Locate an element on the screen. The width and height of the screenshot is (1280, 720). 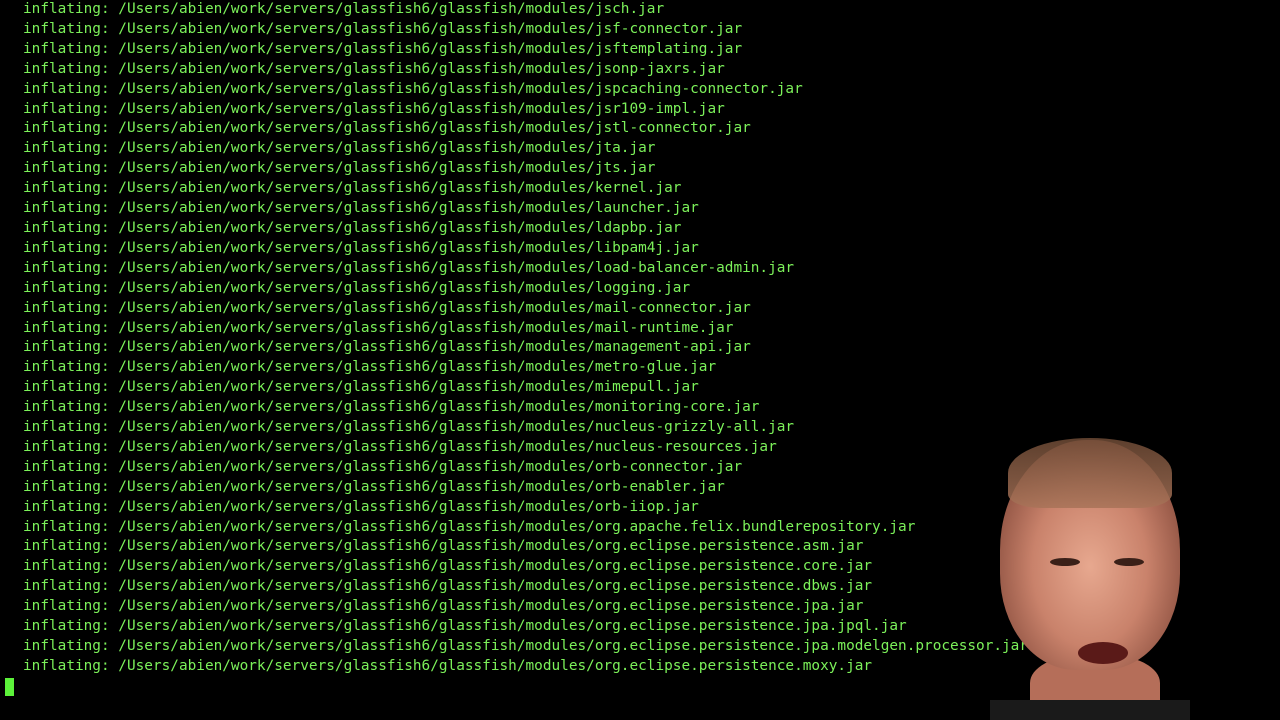
presenter-mouth is located at coordinates (1103, 653).